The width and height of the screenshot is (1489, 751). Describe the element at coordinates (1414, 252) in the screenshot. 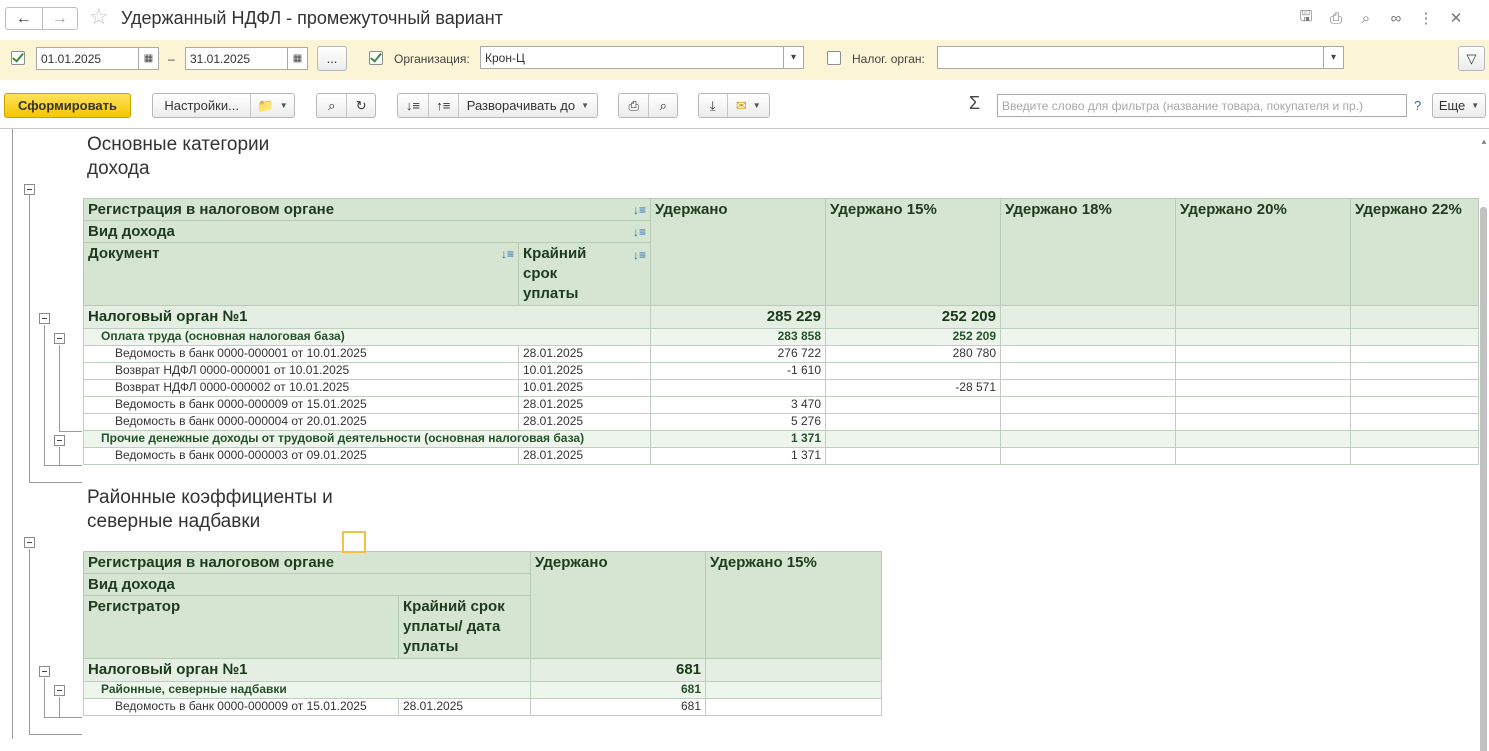

I see `header-w22: Удержано 22%` at that location.